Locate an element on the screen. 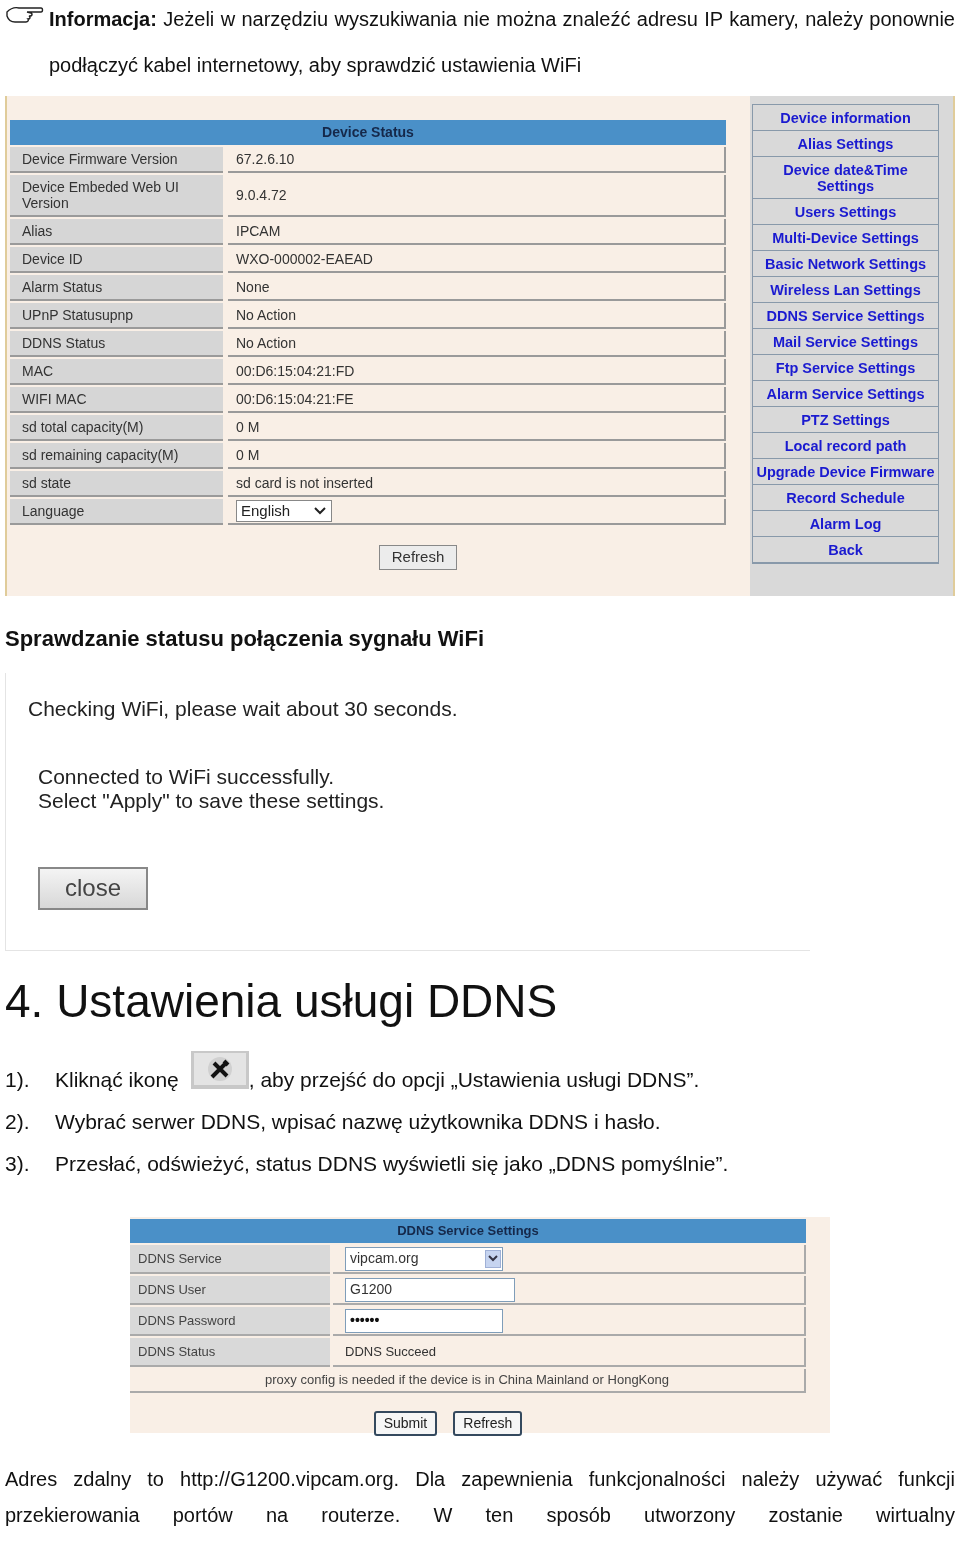  menu-item: Wireless Lan Settings is located at coordinates (845, 290).